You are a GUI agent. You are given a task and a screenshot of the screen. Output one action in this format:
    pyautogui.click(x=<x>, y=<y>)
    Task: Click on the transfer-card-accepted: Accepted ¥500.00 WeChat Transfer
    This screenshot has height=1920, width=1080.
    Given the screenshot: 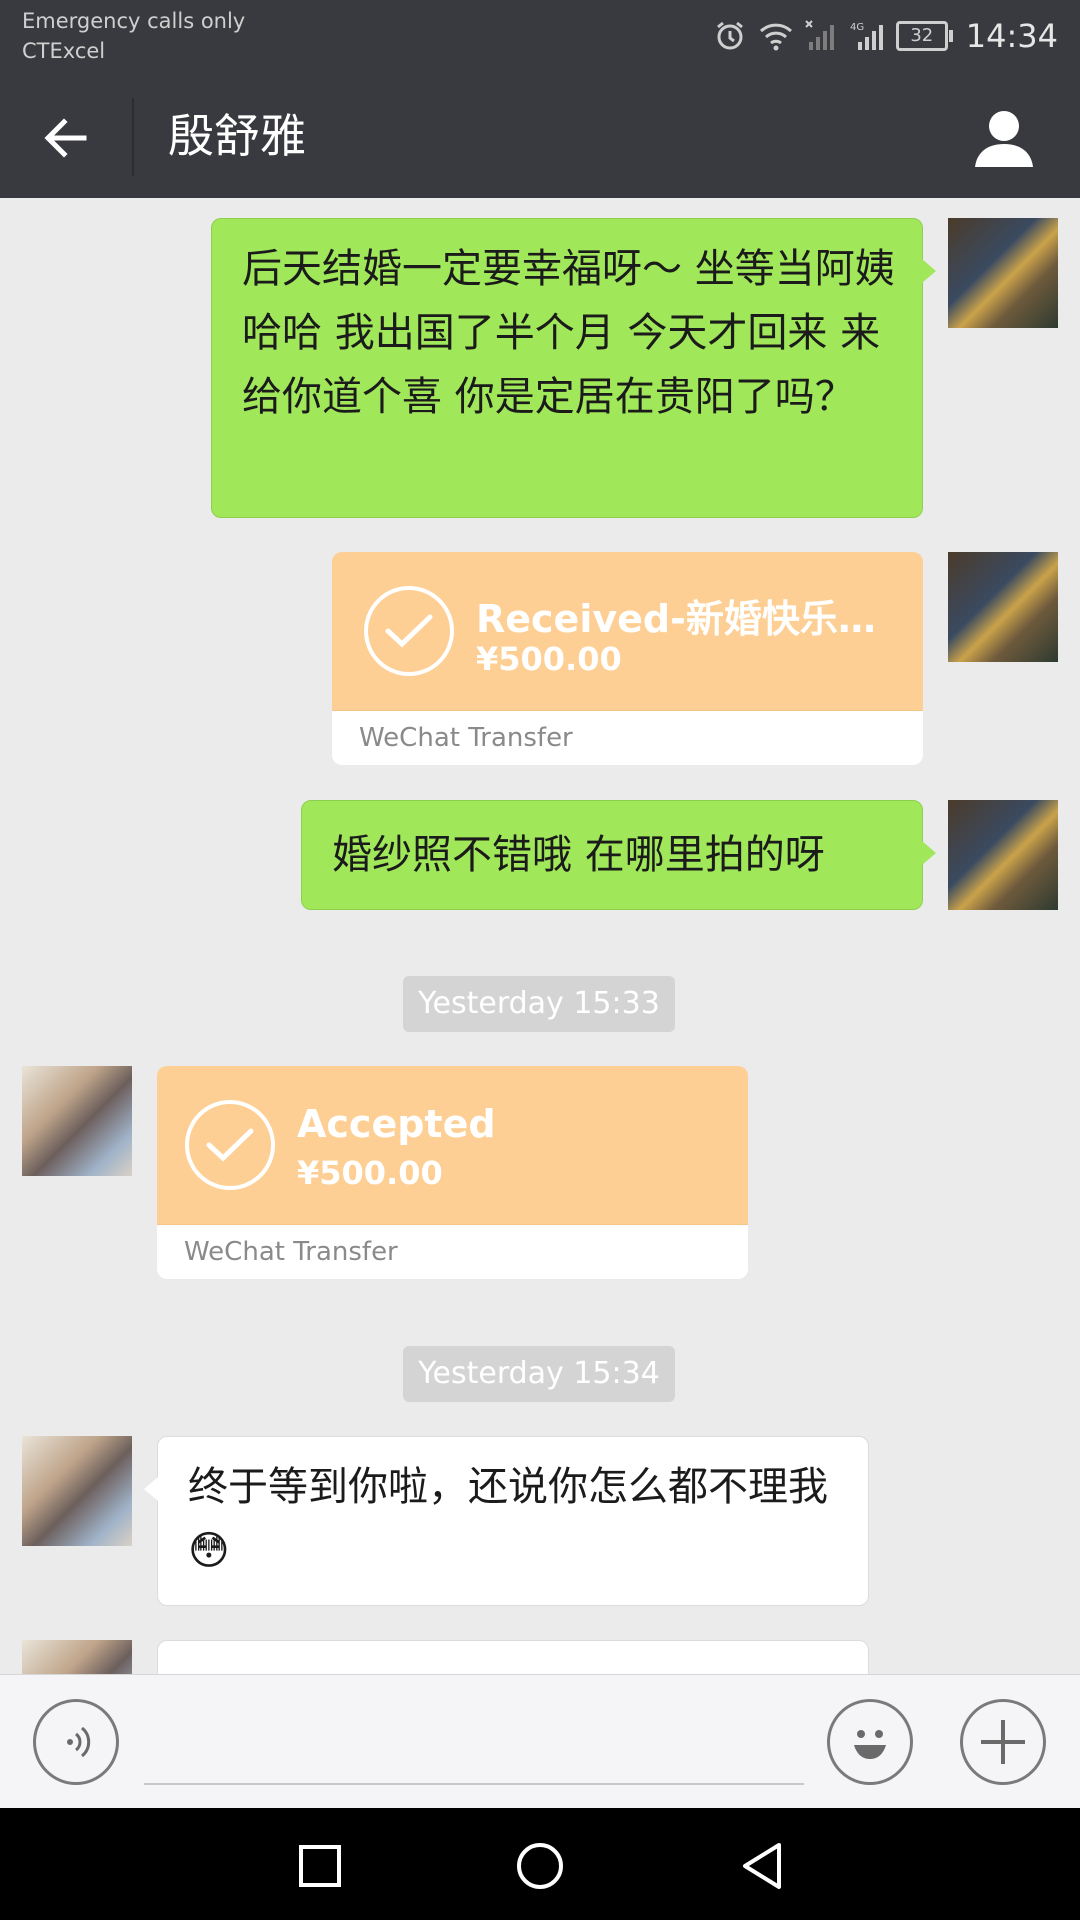 What is the action you would take?
    pyautogui.click(x=452, y=1172)
    